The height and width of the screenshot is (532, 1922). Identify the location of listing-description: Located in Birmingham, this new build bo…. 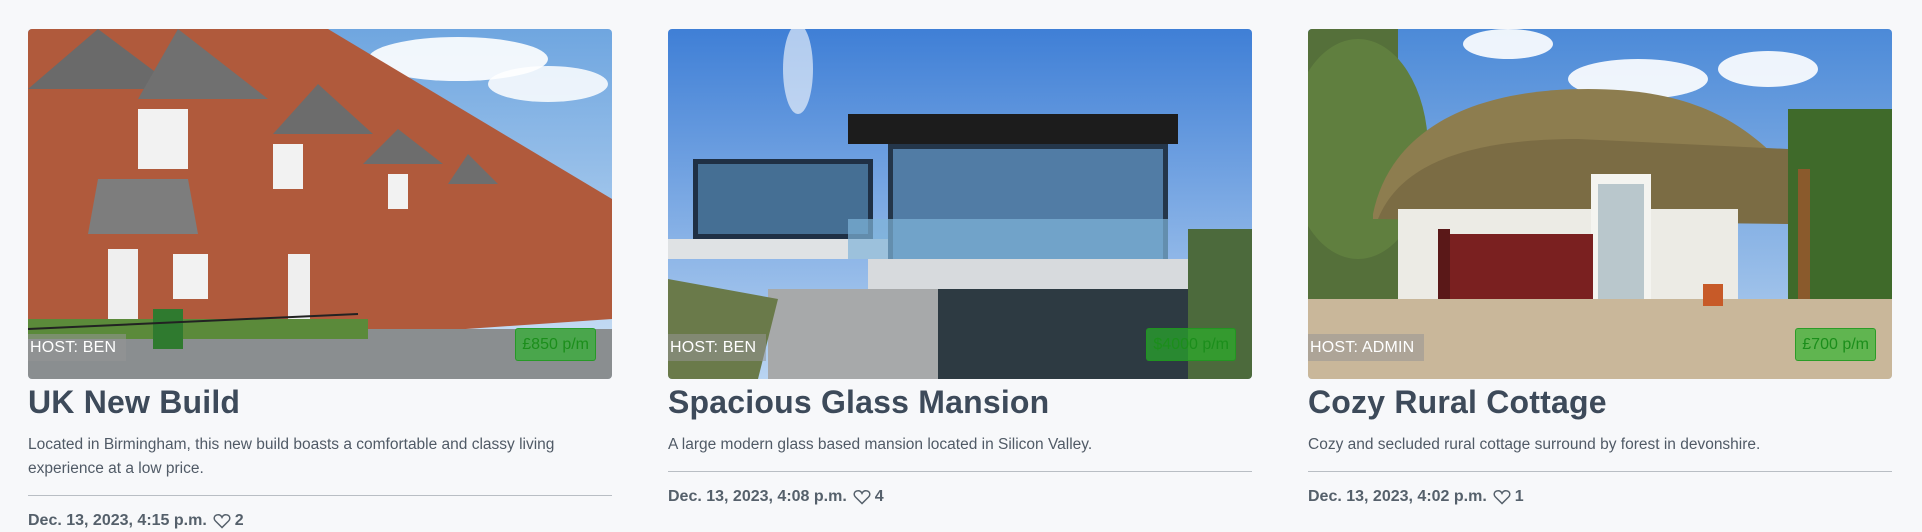
(291, 456).